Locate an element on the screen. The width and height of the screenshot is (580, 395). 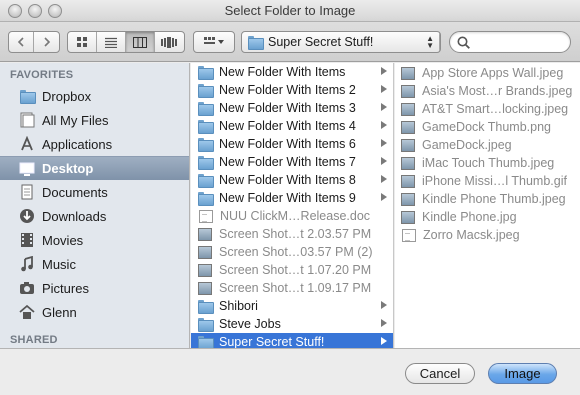
toolbar: Super Secret Stuff! ▲ ▼ is located at coordinates (290, 42).